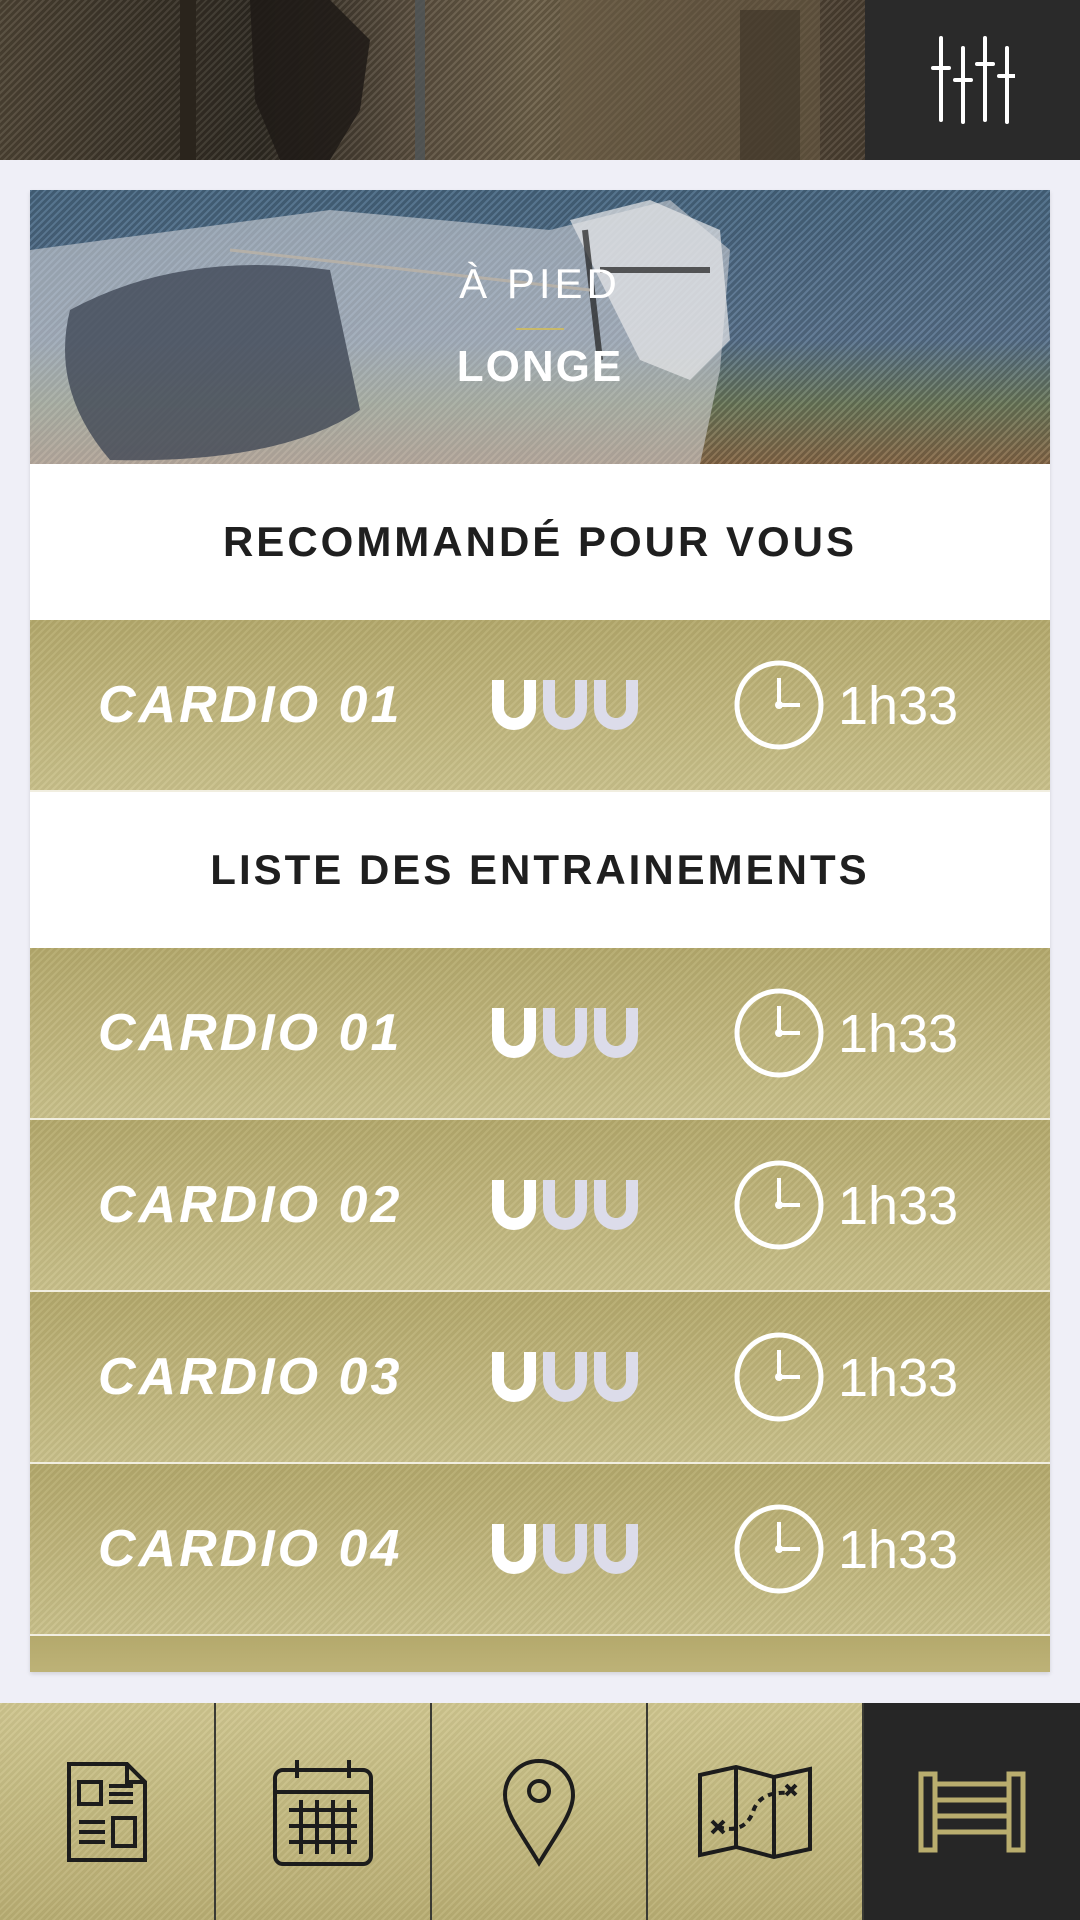  I want to click on sliders-icon, so click(972, 80).